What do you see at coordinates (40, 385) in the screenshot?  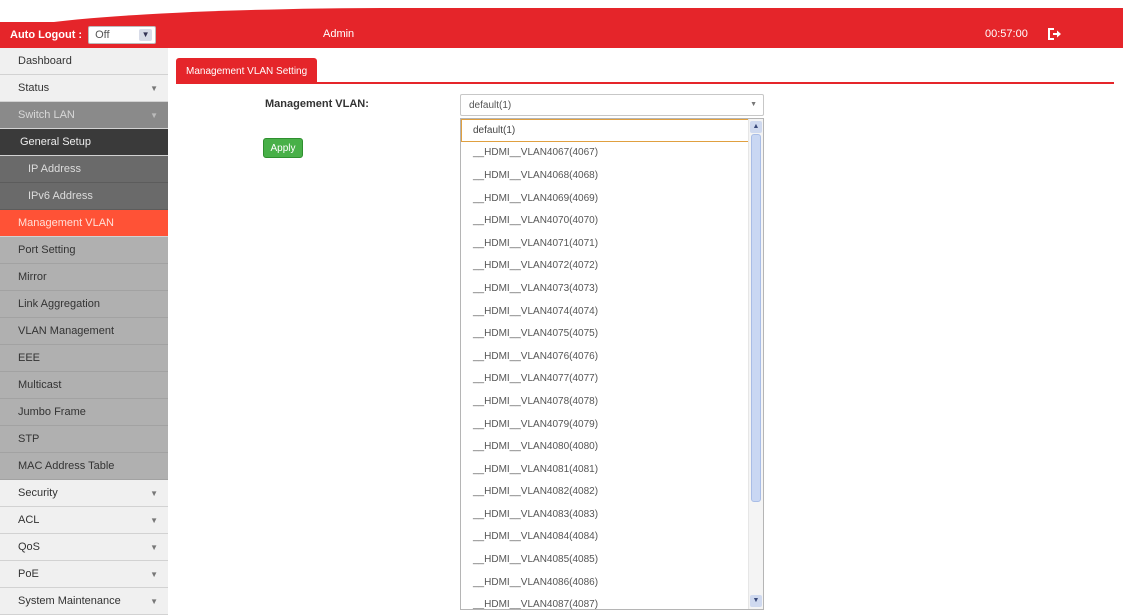 I see `sidebar-item-label: Multicast` at bounding box center [40, 385].